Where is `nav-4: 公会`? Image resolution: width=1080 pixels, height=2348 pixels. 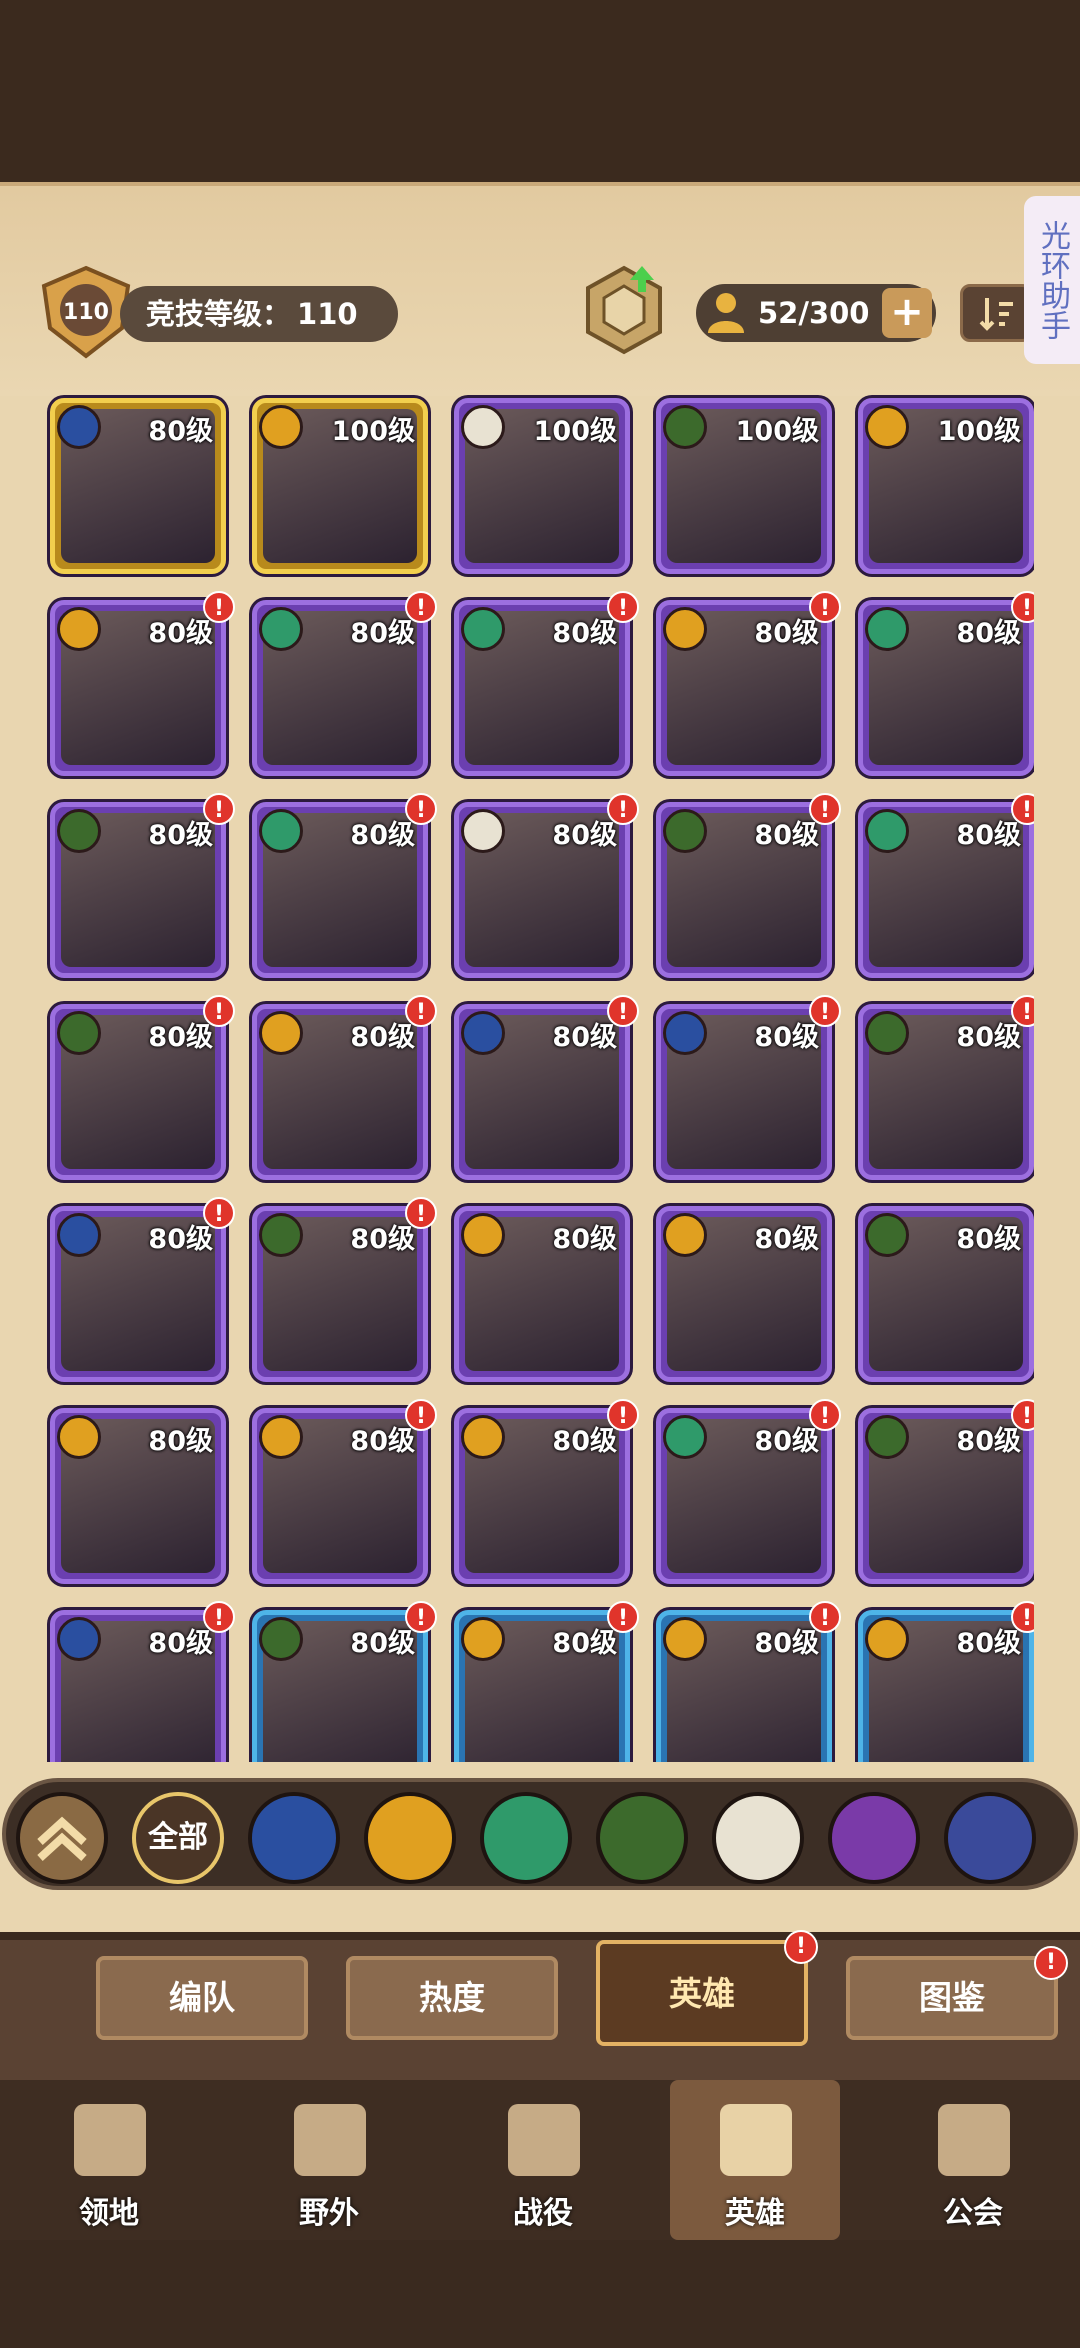 nav-4: 公会 is located at coordinates (973, 2160).